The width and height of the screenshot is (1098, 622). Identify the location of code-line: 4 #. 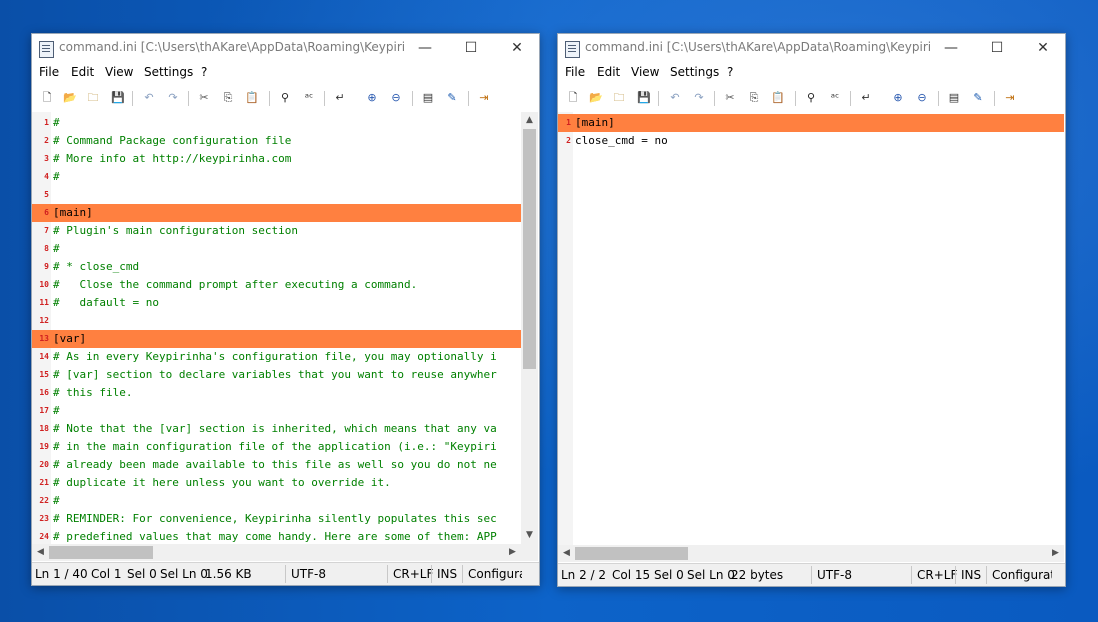
(276, 177).